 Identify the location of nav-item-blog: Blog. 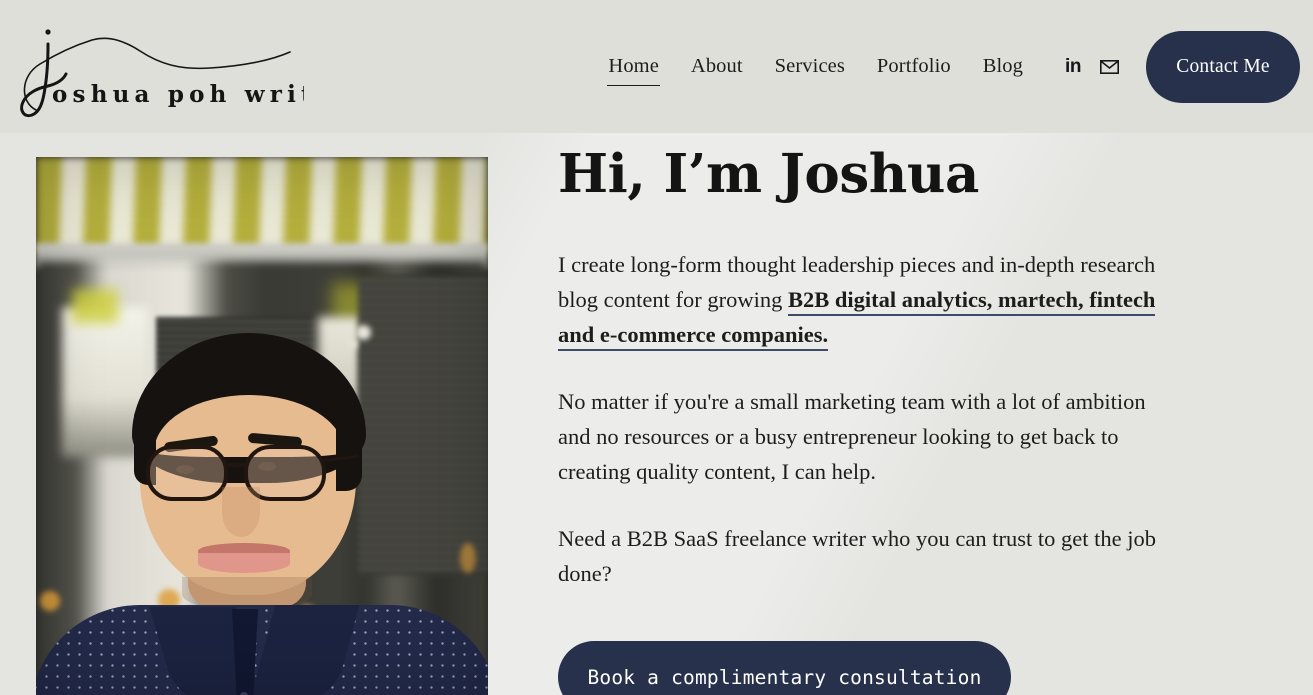
(1003, 66).